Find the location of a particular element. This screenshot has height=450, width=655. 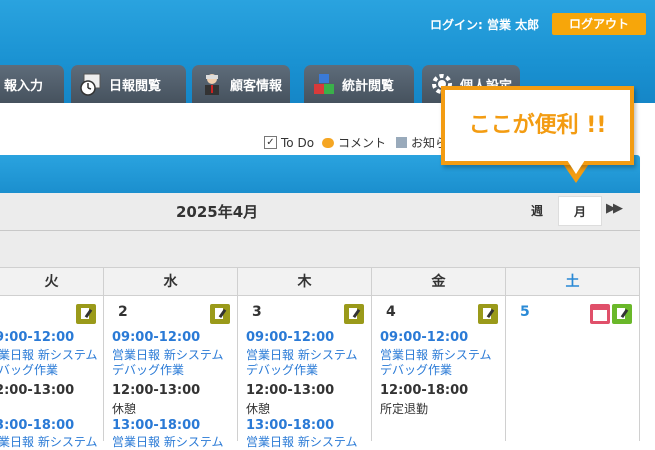

legend-comment: コメント is located at coordinates (362, 143).